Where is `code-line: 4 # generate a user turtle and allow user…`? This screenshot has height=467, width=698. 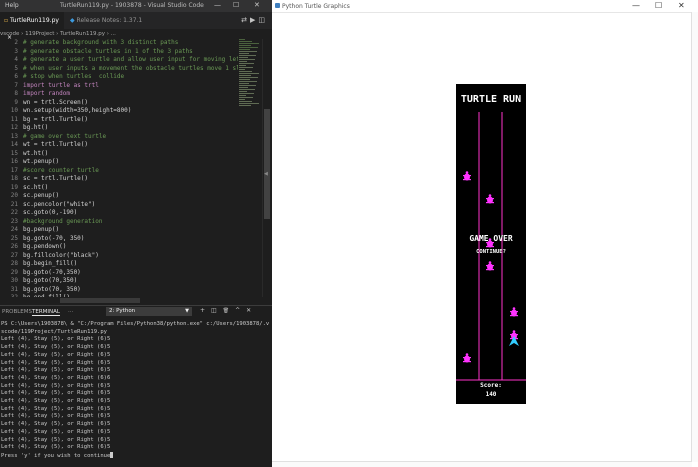
code-line: 4 # generate a user turtle and allow user… is located at coordinates (119, 60).